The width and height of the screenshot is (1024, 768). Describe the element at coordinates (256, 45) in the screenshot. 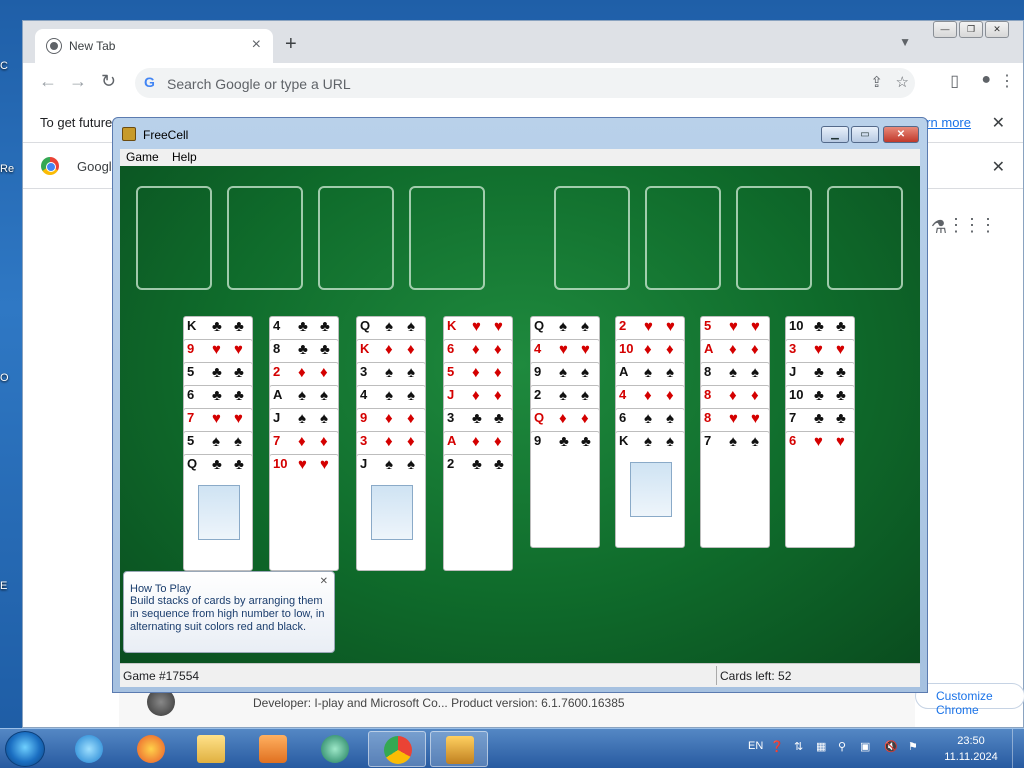

I see `close-tab-icon: ×` at that location.